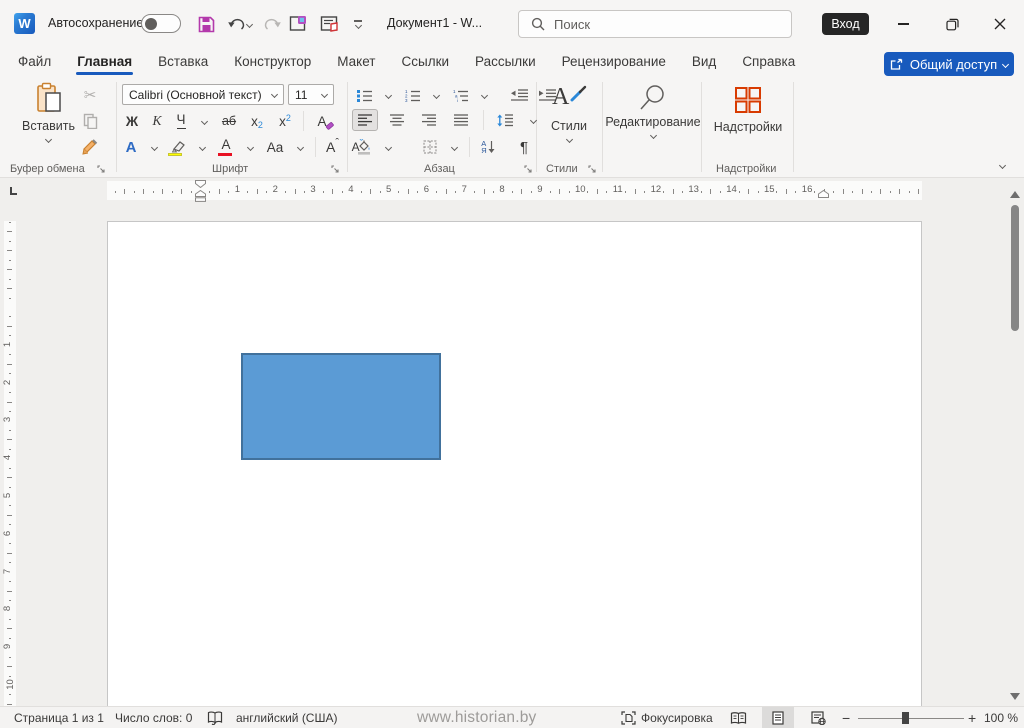  I want to click on subscript-button: x2, so click(257, 121).